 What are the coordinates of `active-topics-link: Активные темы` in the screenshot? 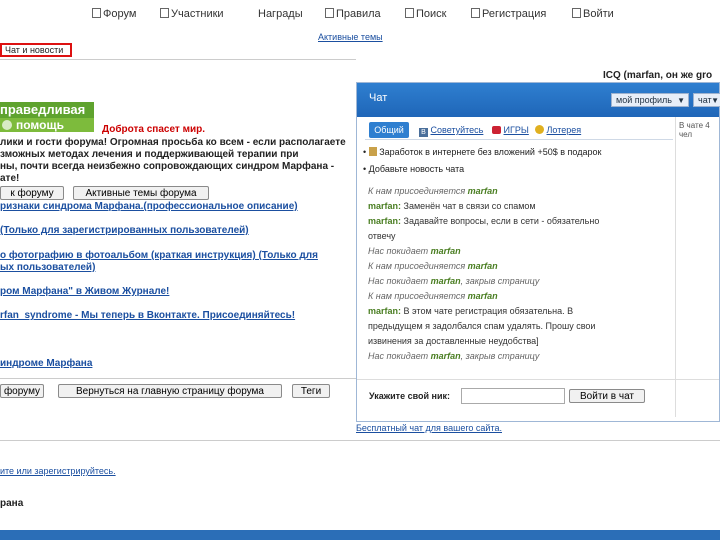 It's located at (350, 37).